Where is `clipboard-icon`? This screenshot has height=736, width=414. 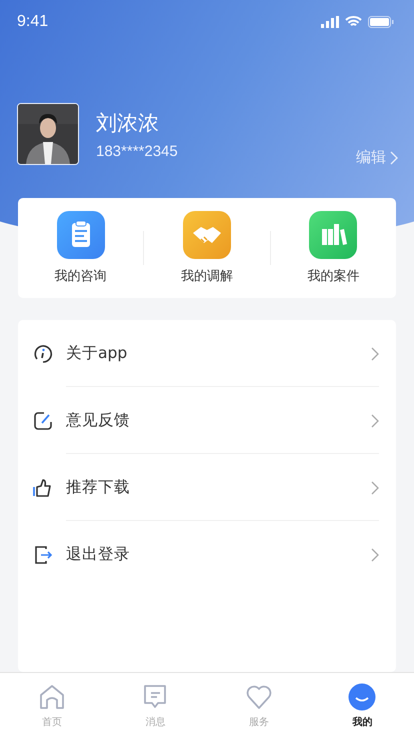
clipboard-icon is located at coordinates (80, 235).